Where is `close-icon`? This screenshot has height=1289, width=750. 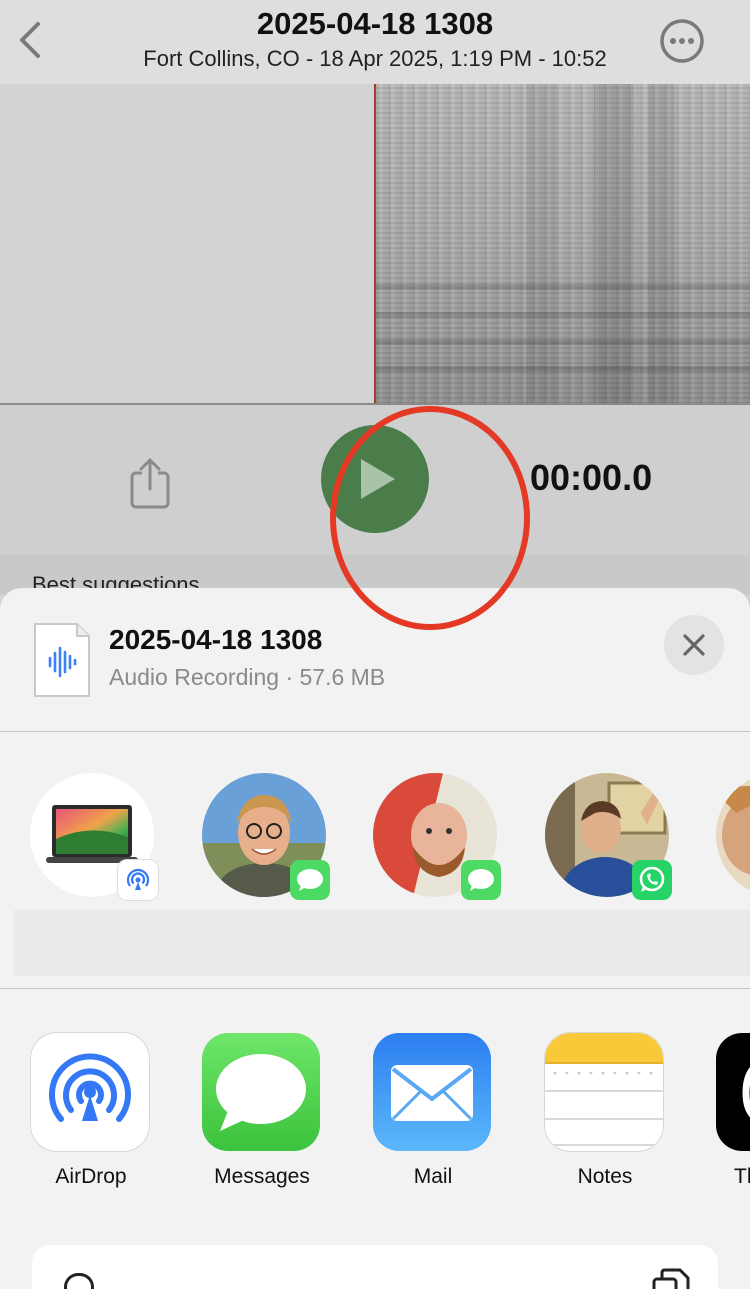 close-icon is located at coordinates (694, 645).